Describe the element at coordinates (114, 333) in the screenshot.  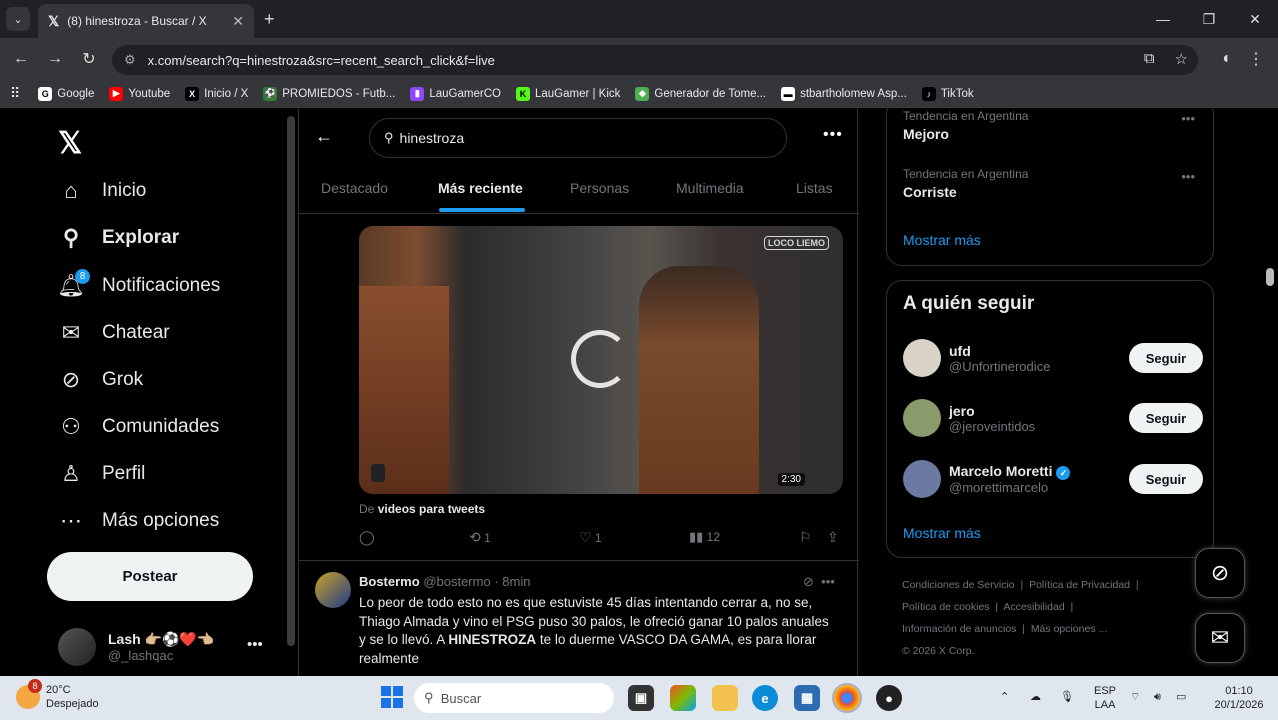
I see `nav-chat: ✉ Chatear` at that location.